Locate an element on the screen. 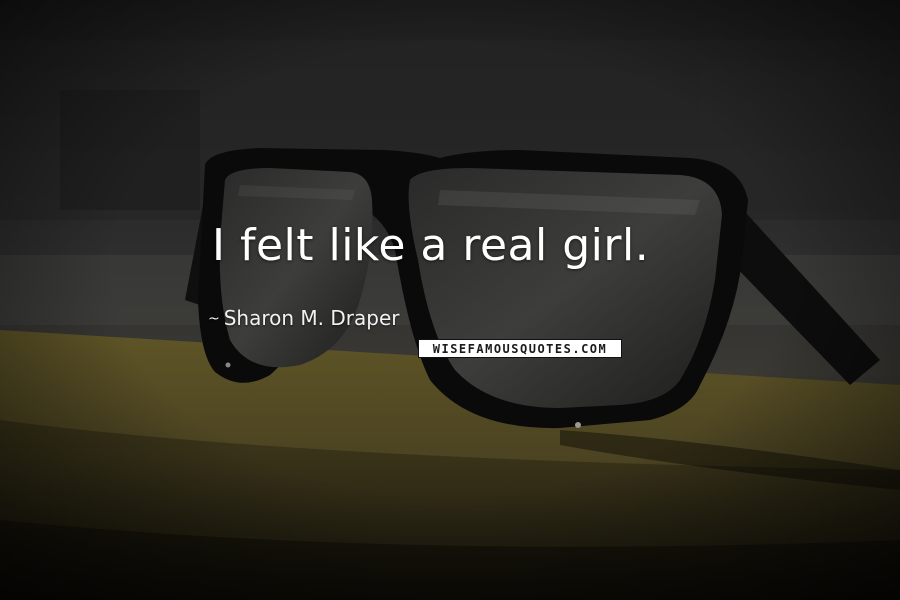  author-line: ~ Sharon M. Draper is located at coordinates (304, 318).